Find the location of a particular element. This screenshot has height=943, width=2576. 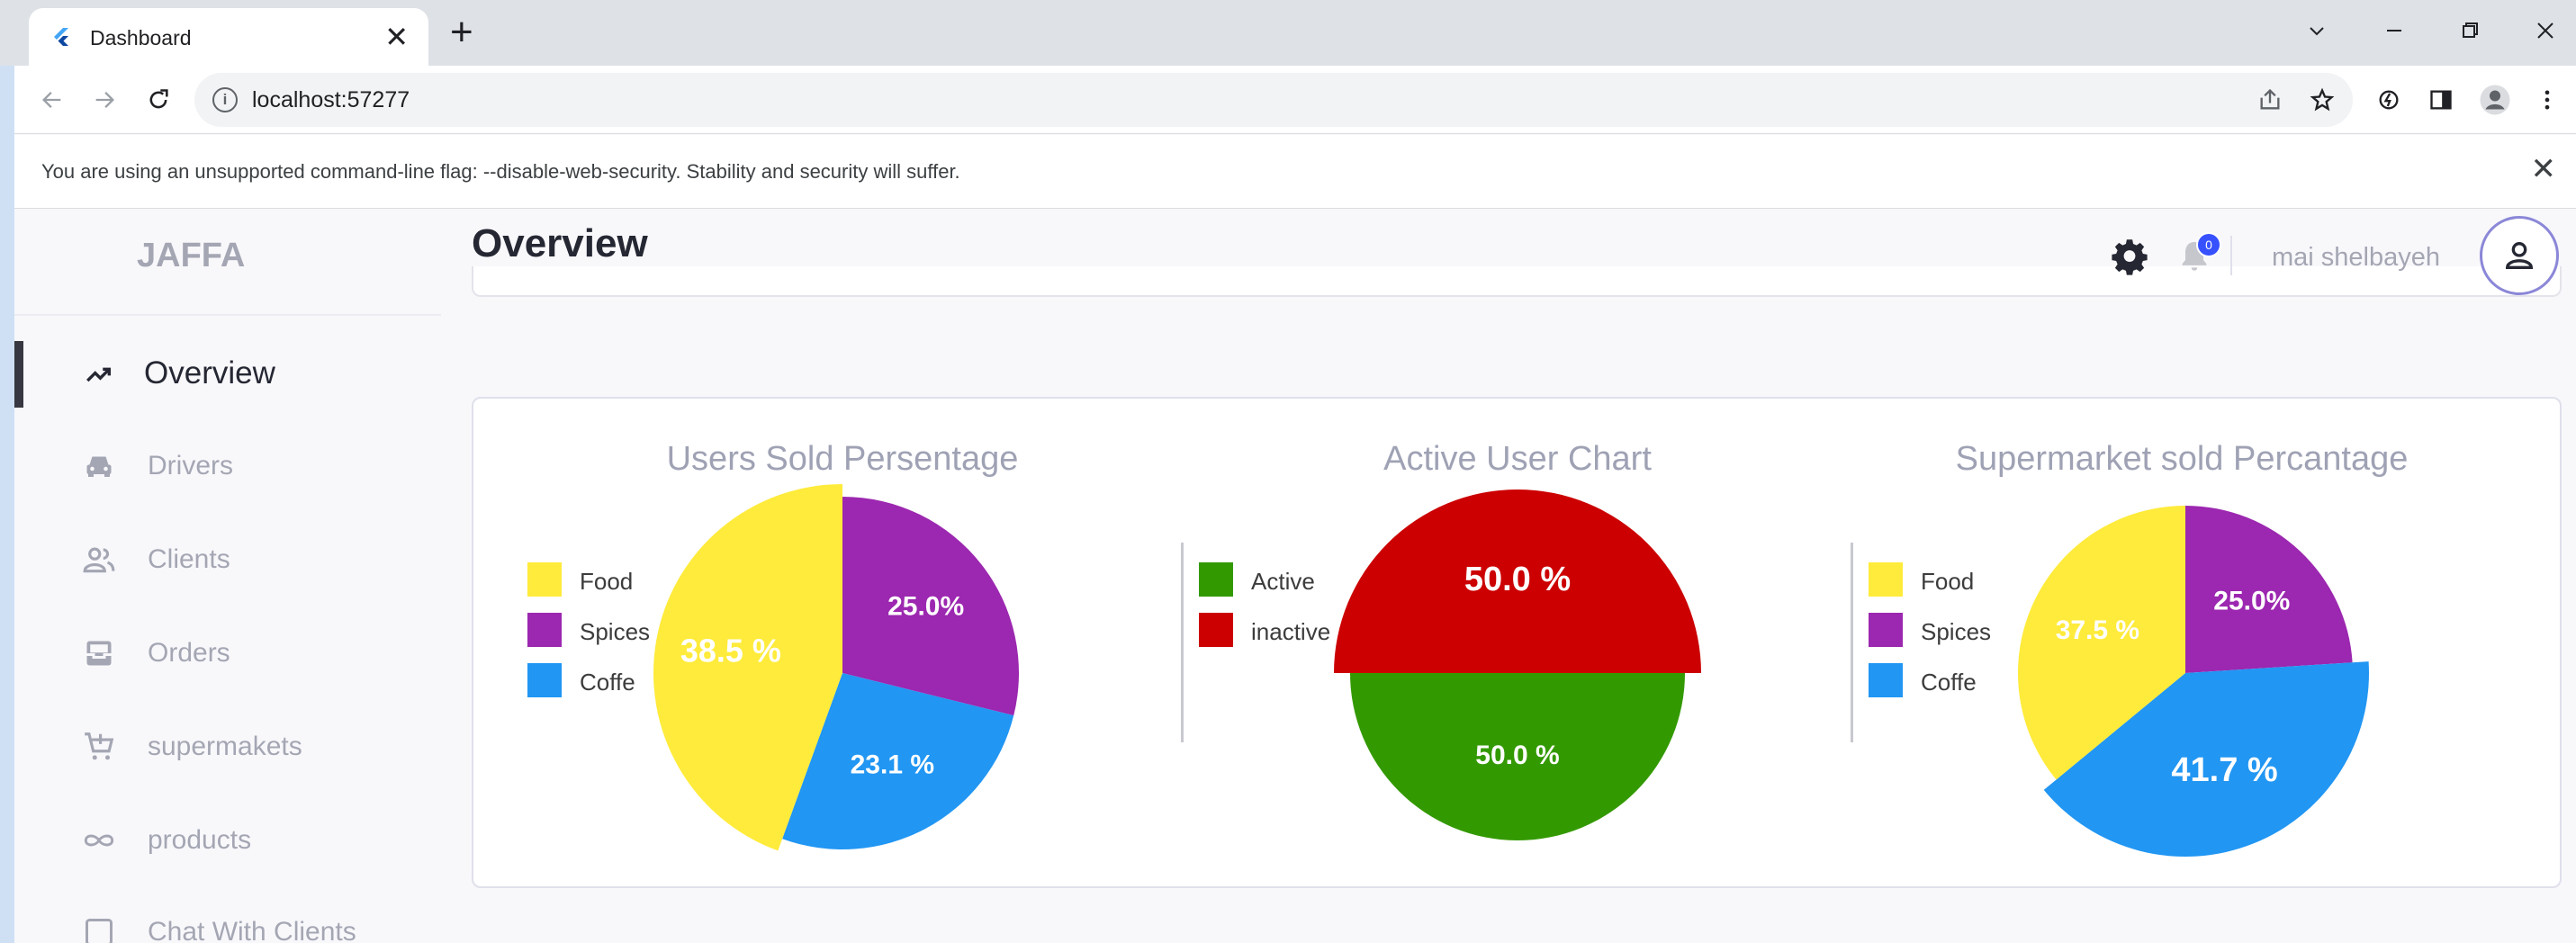

chart-title: Supermarket sold Percantage is located at coordinates (2182, 459).